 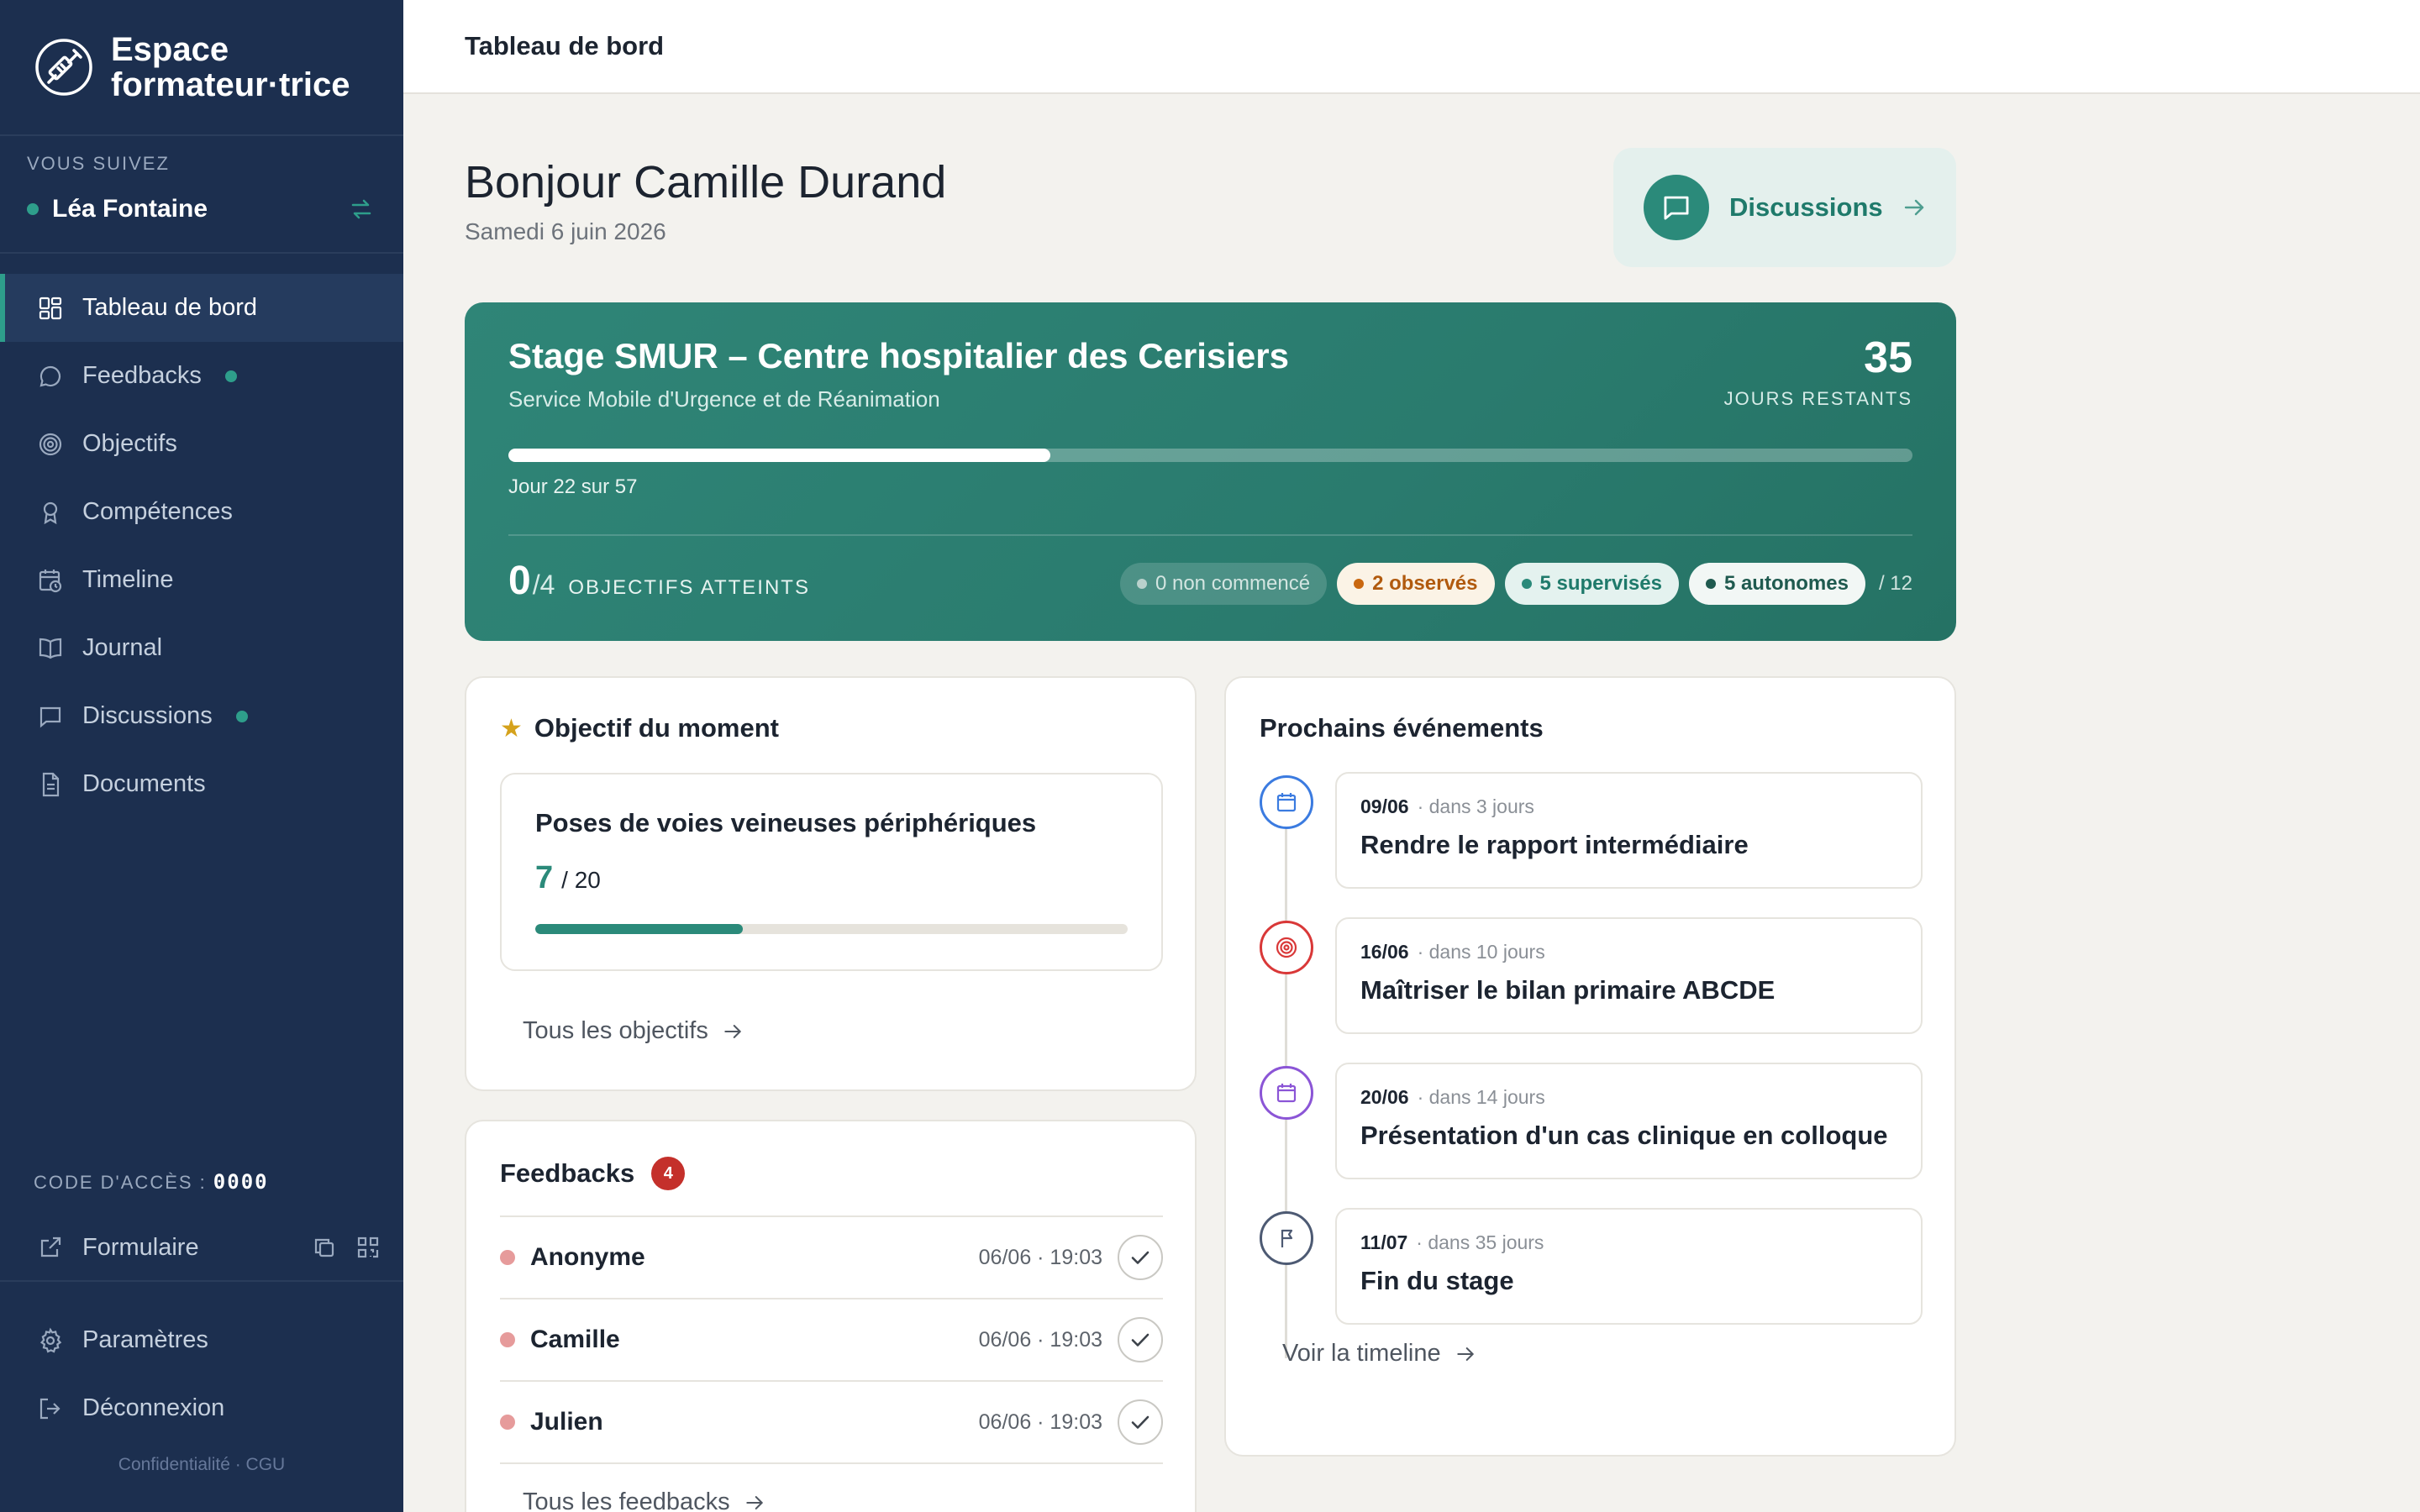 I want to click on feedback-card-title: Feedbacks, so click(x=567, y=1173).